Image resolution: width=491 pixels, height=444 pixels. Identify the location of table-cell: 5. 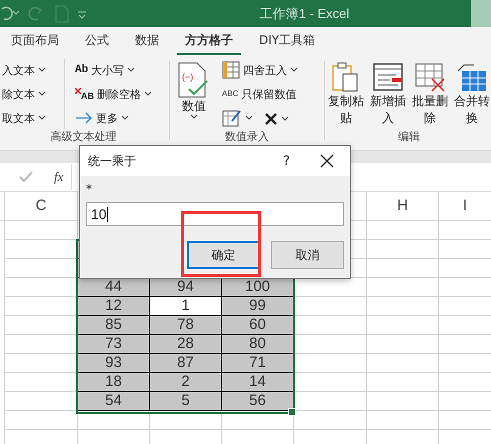
(186, 401).